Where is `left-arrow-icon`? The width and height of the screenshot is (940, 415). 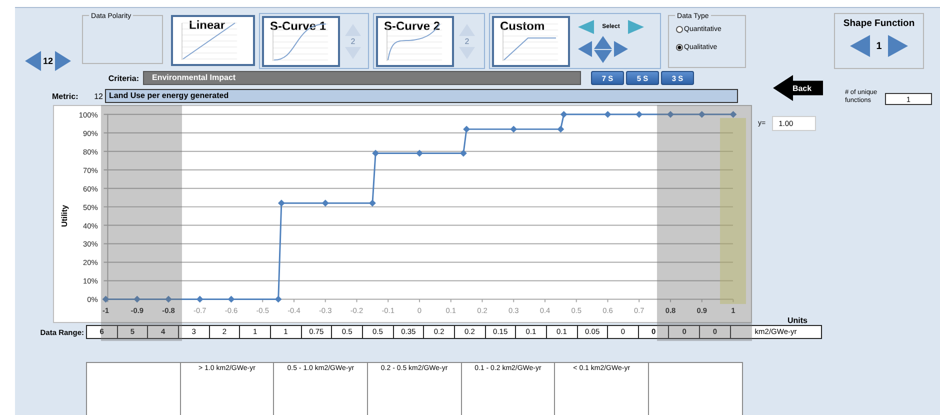
left-arrow-icon is located at coordinates (585, 49).